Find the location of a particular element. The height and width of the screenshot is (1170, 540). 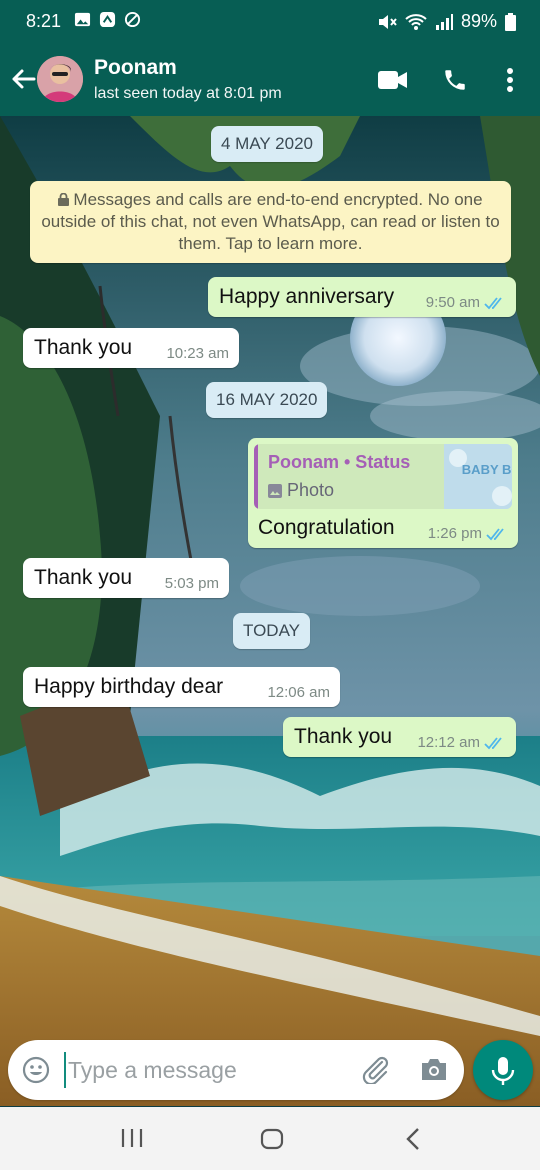

voice-message-button is located at coordinates (503, 1070).